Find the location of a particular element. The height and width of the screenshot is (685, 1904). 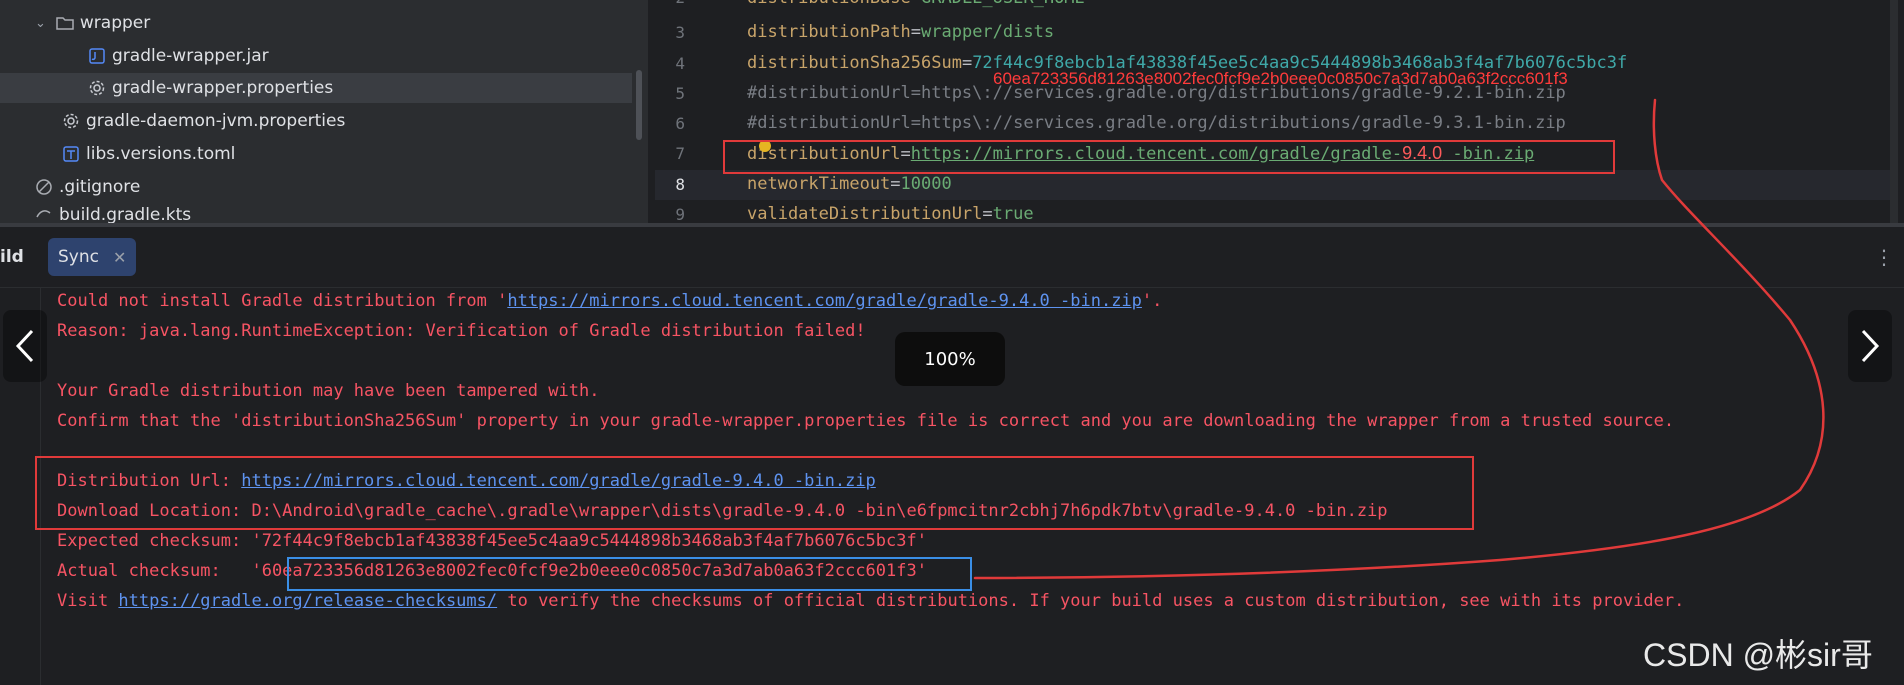

chevron-right-icon is located at coordinates (1870, 346).